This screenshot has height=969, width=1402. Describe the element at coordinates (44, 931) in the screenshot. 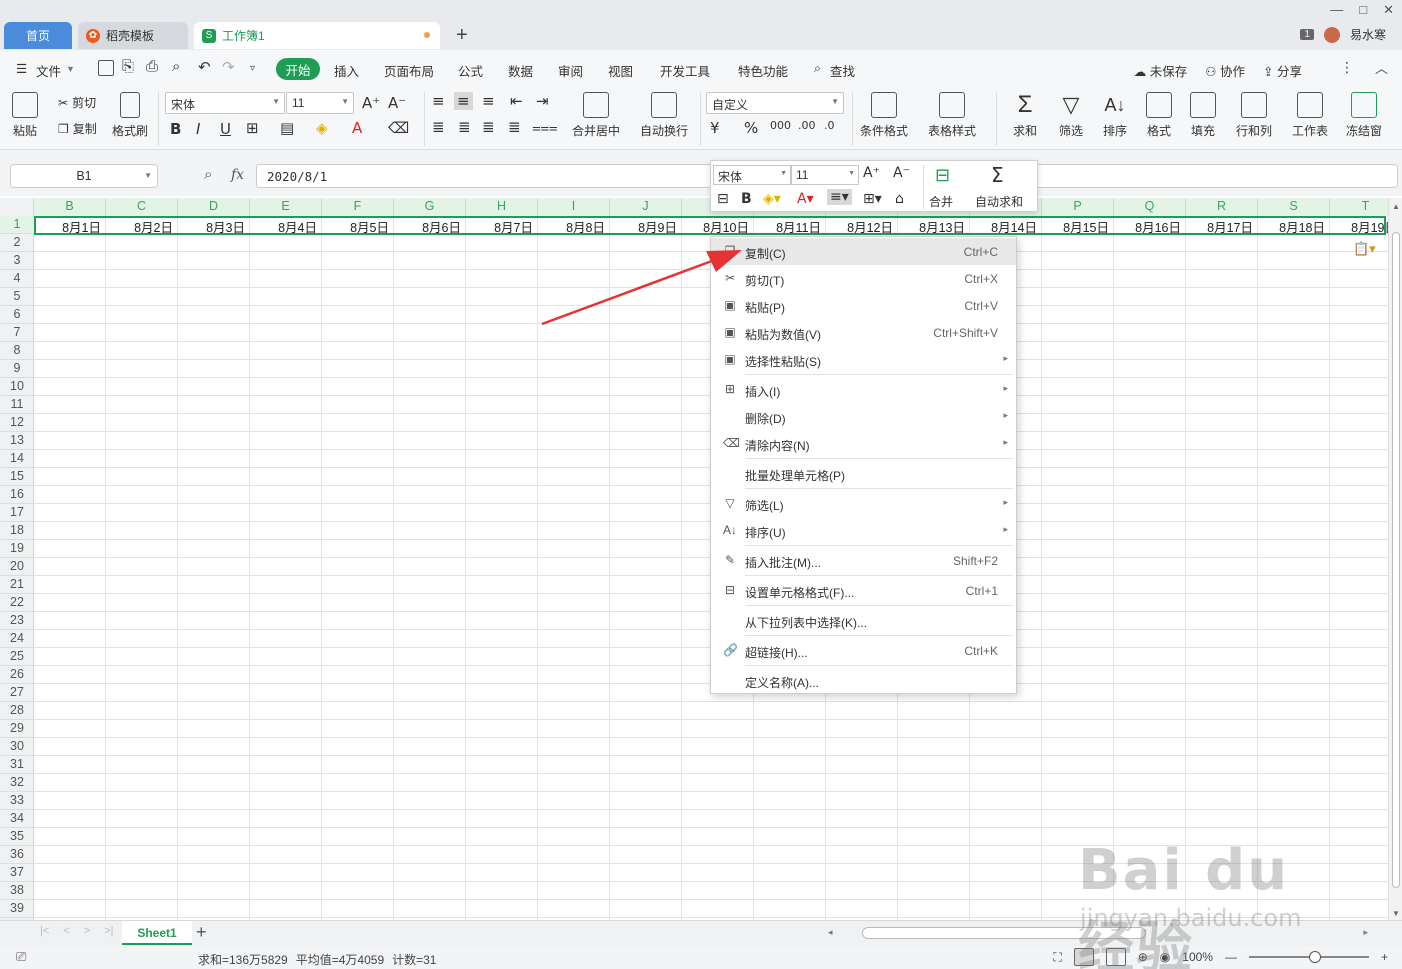

I see `first-sheet-icon: |<` at that location.